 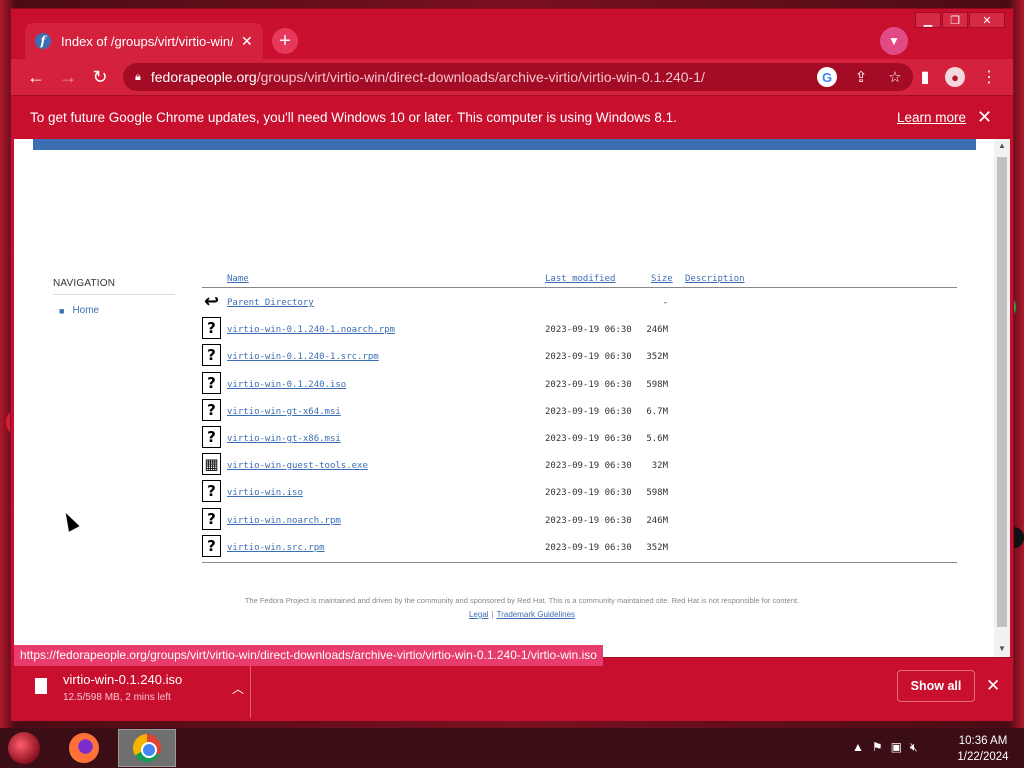 What do you see at coordinates (1002, 146) in the screenshot?
I see `scroll-up-icon: ▲` at bounding box center [1002, 146].